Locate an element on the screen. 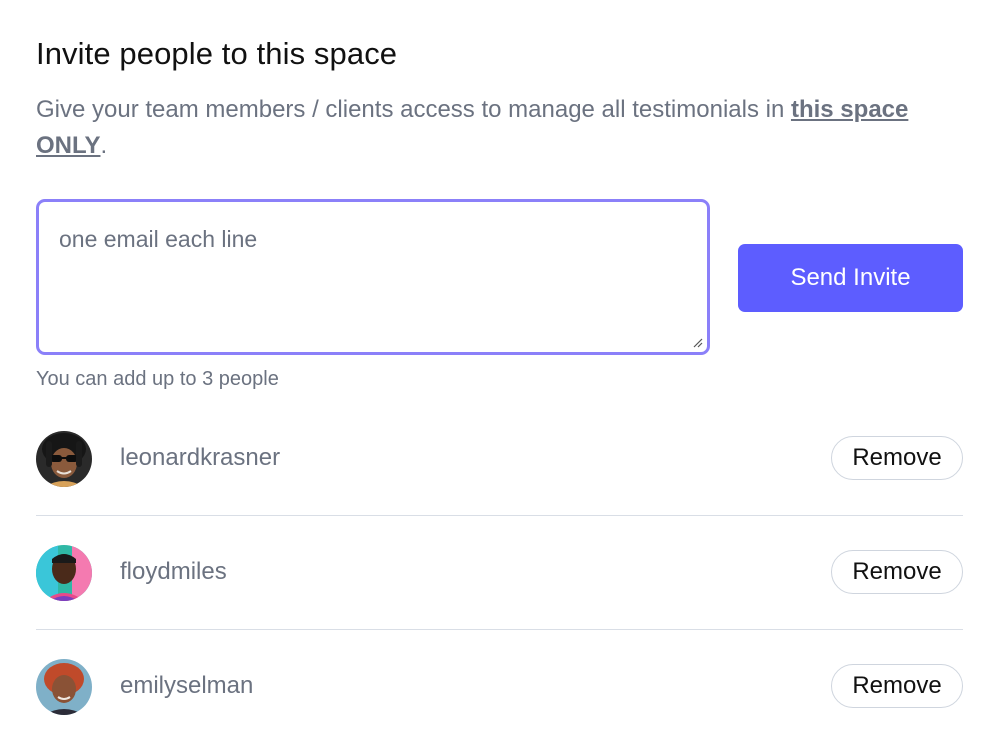 This screenshot has height=745, width=1000. member-row: floydmiles Remove is located at coordinates (499, 573).